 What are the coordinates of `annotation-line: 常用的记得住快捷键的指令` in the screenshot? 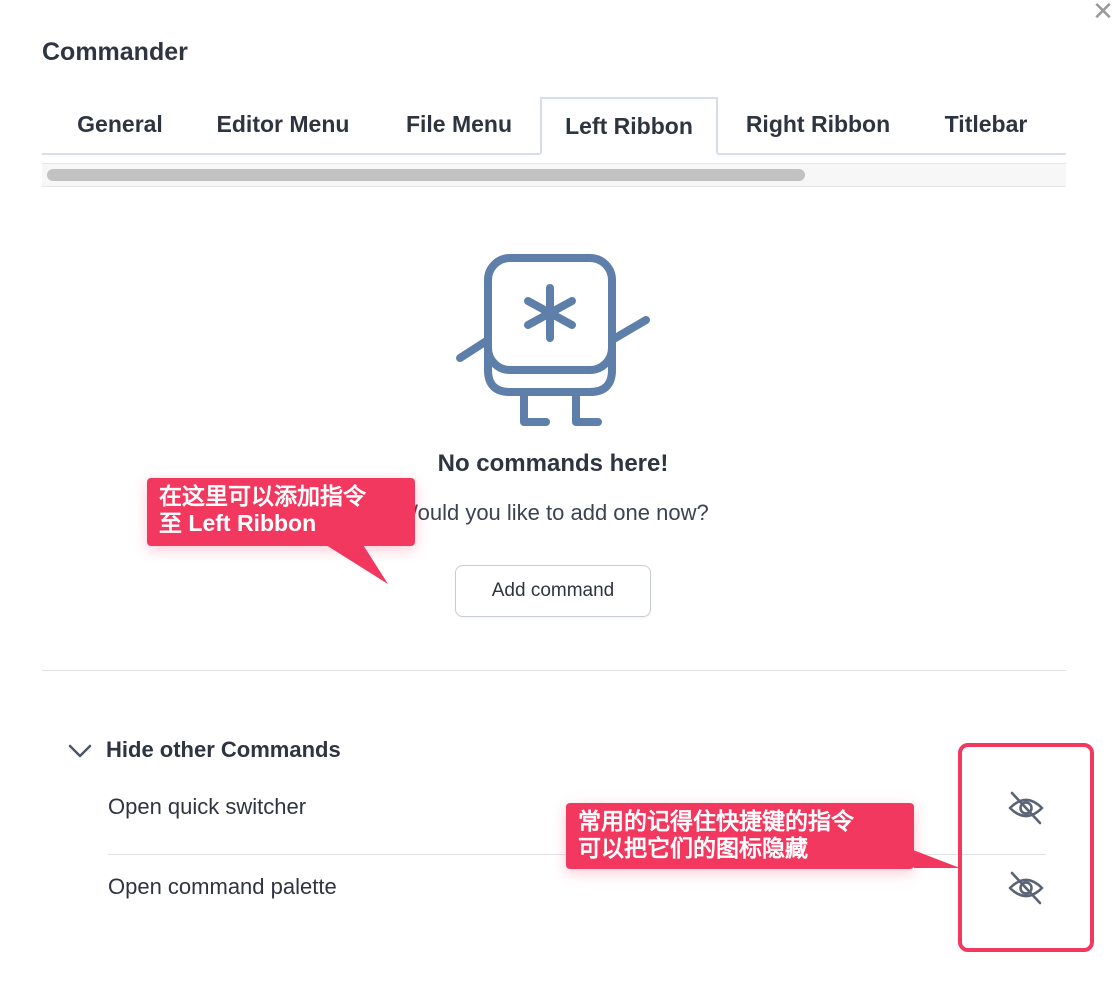 It's located at (716, 821).